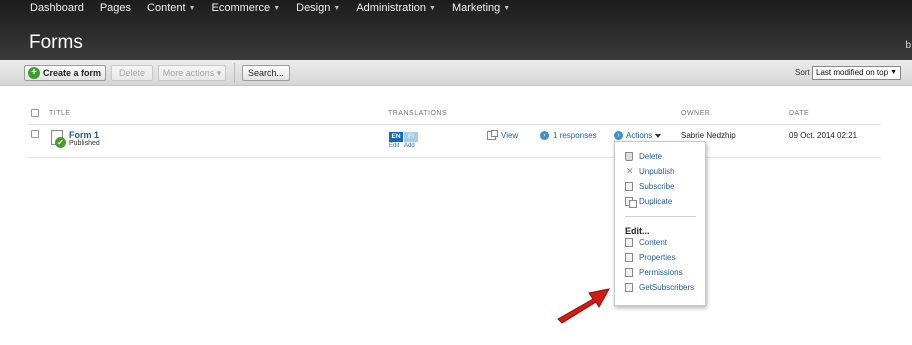  Describe the element at coordinates (653, 242) in the screenshot. I see `menu-item-label: Content` at that location.